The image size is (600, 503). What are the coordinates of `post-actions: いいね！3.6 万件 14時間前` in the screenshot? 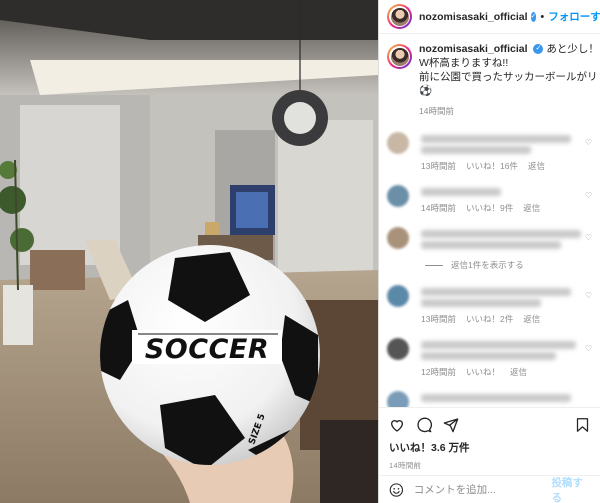 It's located at (489, 440).